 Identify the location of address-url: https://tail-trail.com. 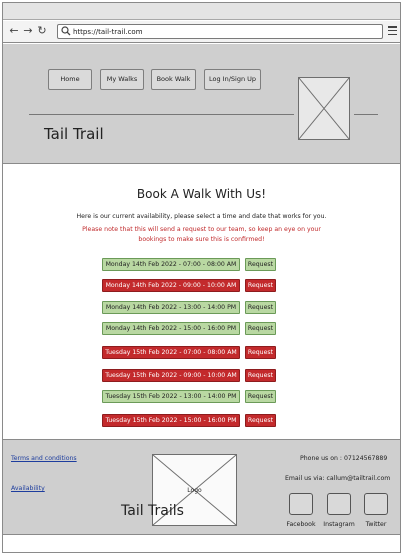
(108, 32).